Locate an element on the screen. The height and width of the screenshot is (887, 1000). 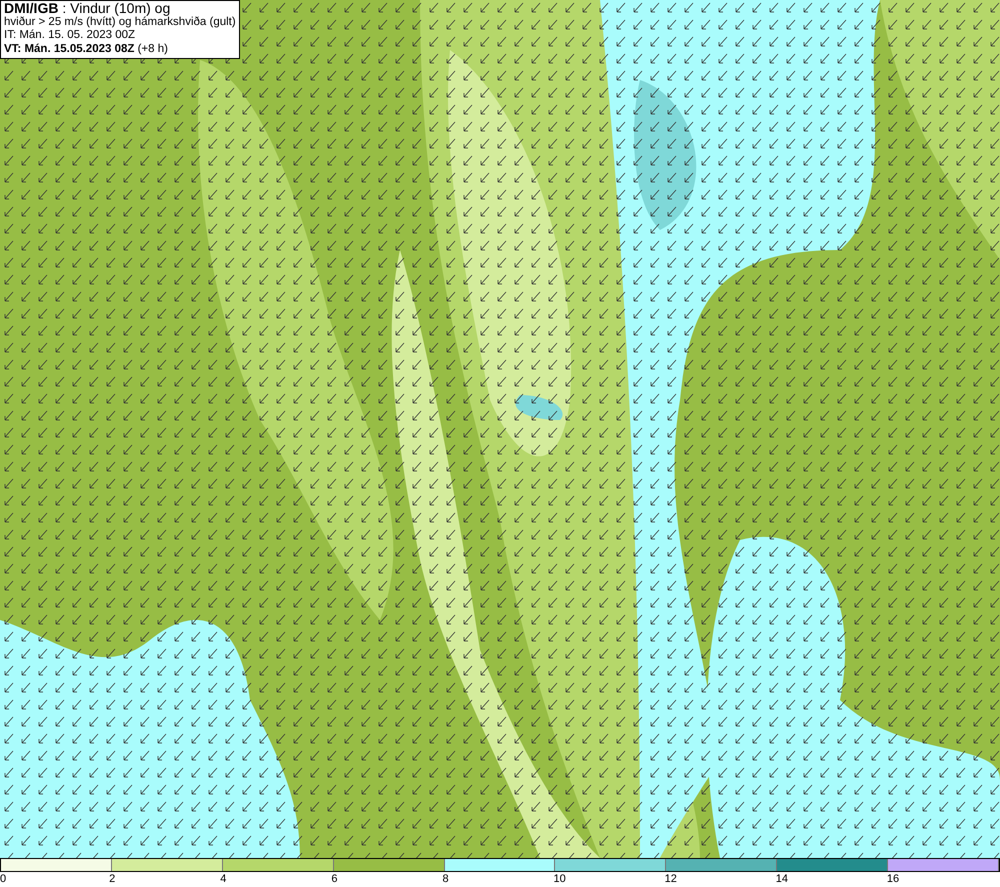
header-line: hviður > 25 m/s (hvítt) og hámarkshviða (gult) is located at coordinates (120, 22).